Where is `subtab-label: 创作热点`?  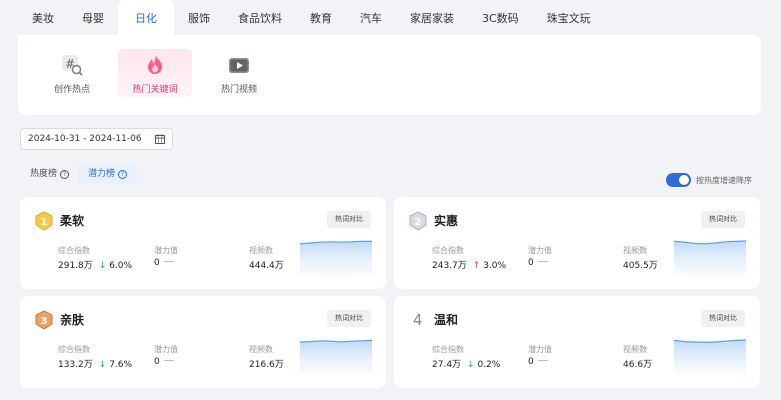
subtab-label: 创作热点 is located at coordinates (71, 90).